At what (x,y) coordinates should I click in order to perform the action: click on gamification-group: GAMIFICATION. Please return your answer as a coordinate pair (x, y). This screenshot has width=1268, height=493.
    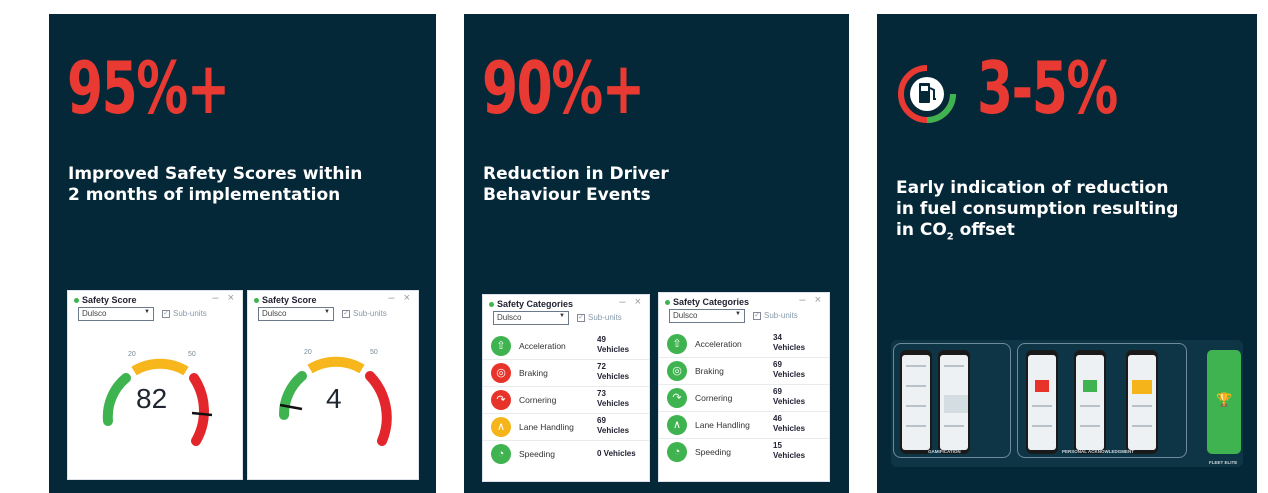
    Looking at the image, I should click on (952, 400).